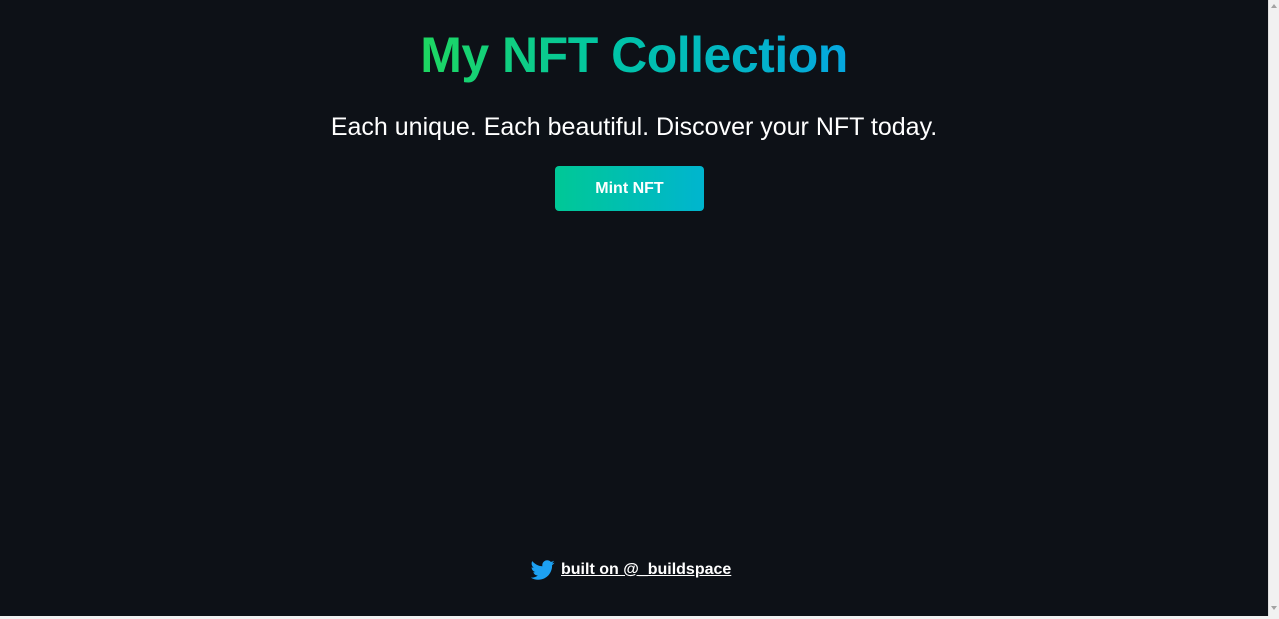 The width and height of the screenshot is (1279, 619). What do you see at coordinates (1274, 6) in the screenshot?
I see `scroll-up-icon` at bounding box center [1274, 6].